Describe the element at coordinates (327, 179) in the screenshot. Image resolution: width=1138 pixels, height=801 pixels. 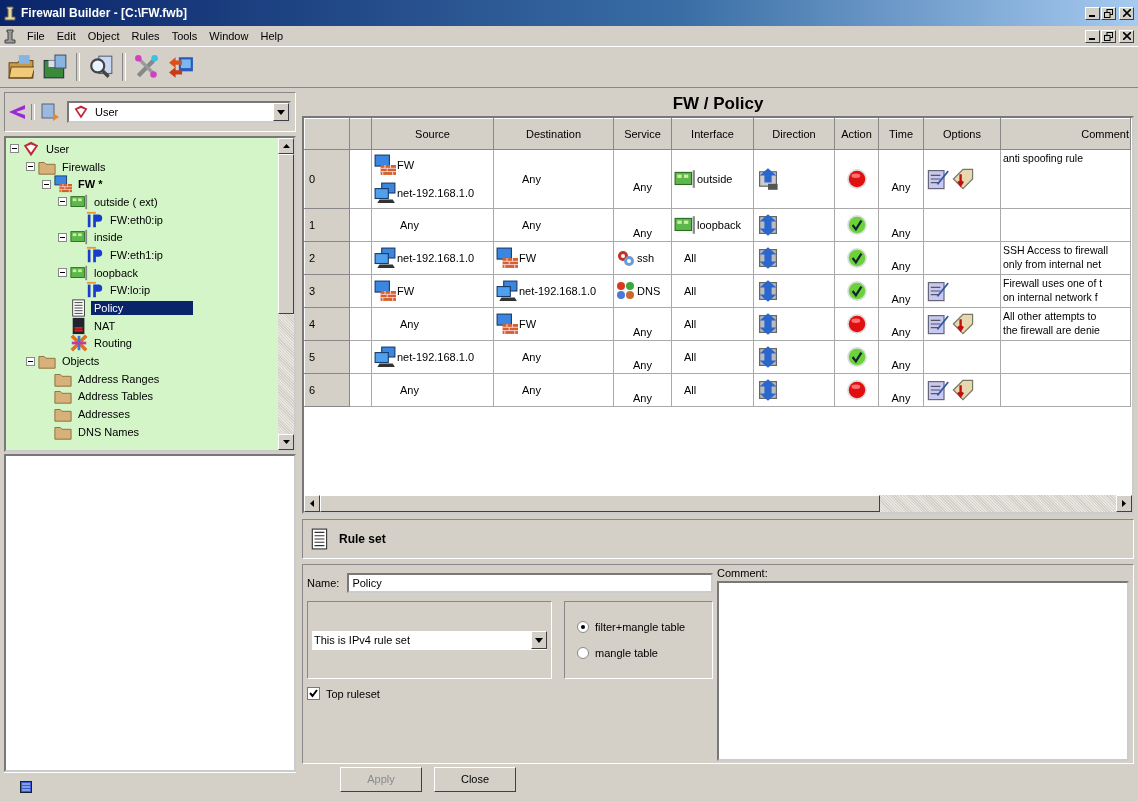
I see `row-number: 0` at that location.